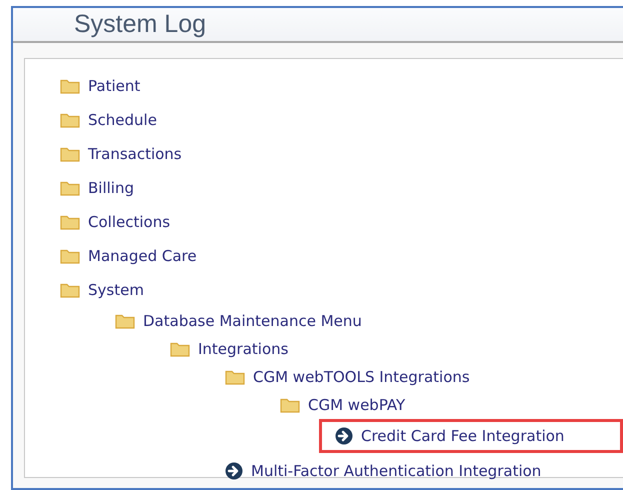 The image size is (623, 490). I want to click on folder-link: System, so click(116, 290).